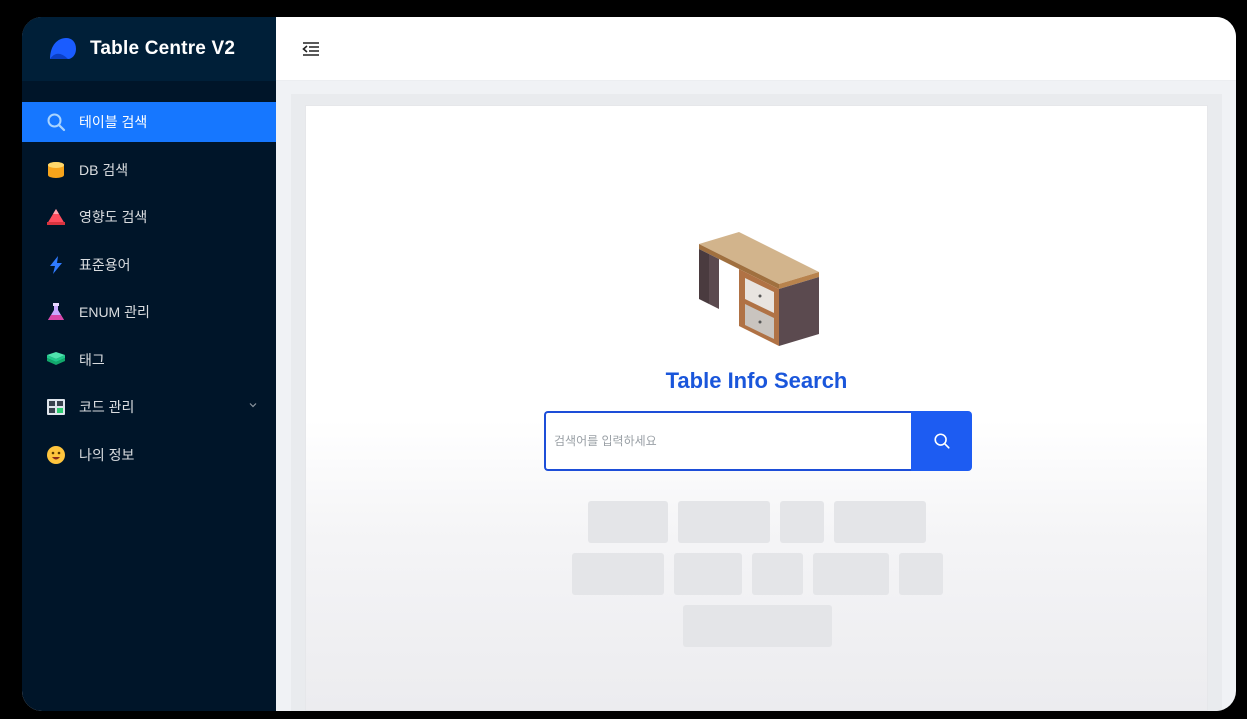 Image resolution: width=1247 pixels, height=719 pixels. Describe the element at coordinates (113, 217) in the screenshot. I see `sidebar-item-label: 영향도 검색` at that location.